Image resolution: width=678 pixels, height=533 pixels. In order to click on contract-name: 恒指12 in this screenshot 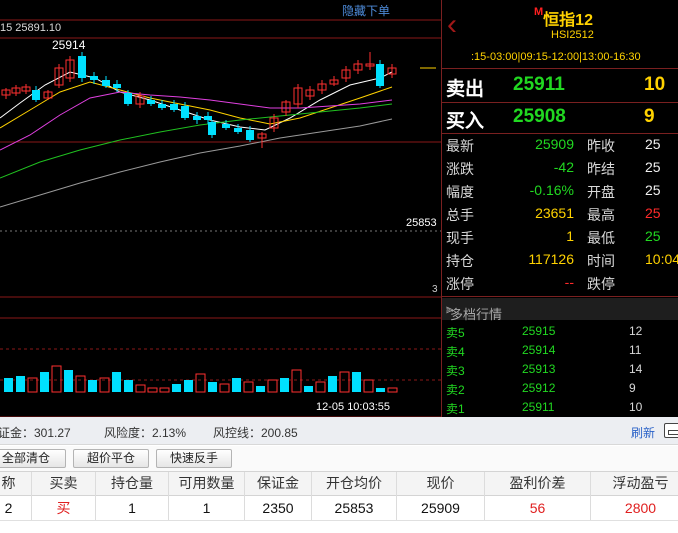, I will do `click(568, 20)`.